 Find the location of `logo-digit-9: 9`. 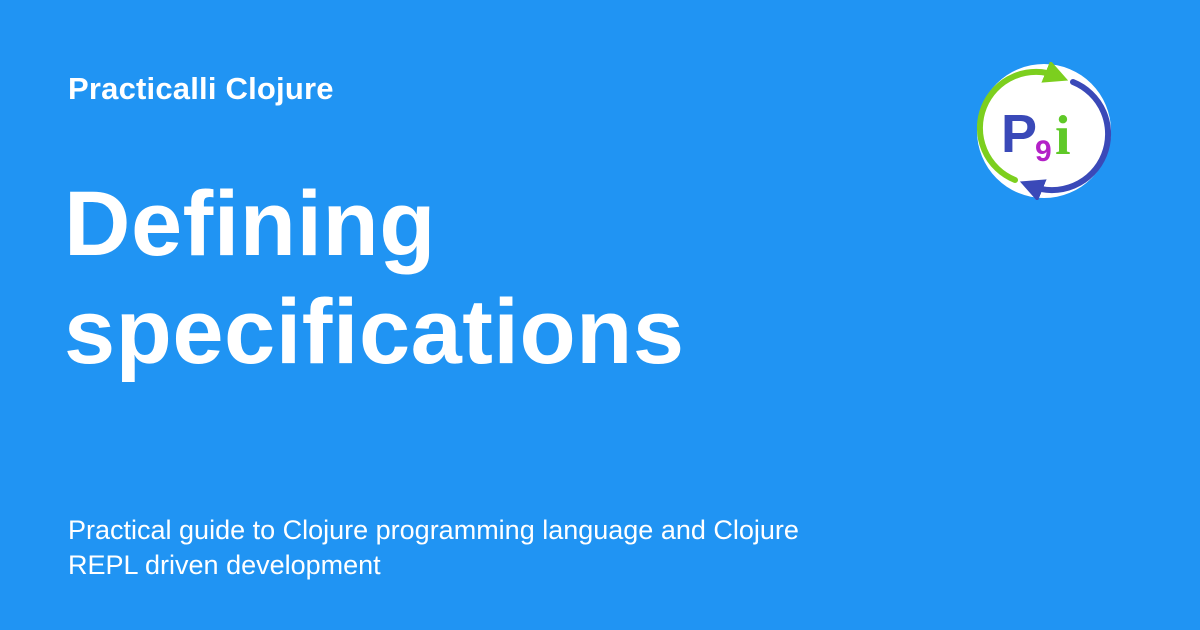

logo-digit-9: 9 is located at coordinates (1043, 151).